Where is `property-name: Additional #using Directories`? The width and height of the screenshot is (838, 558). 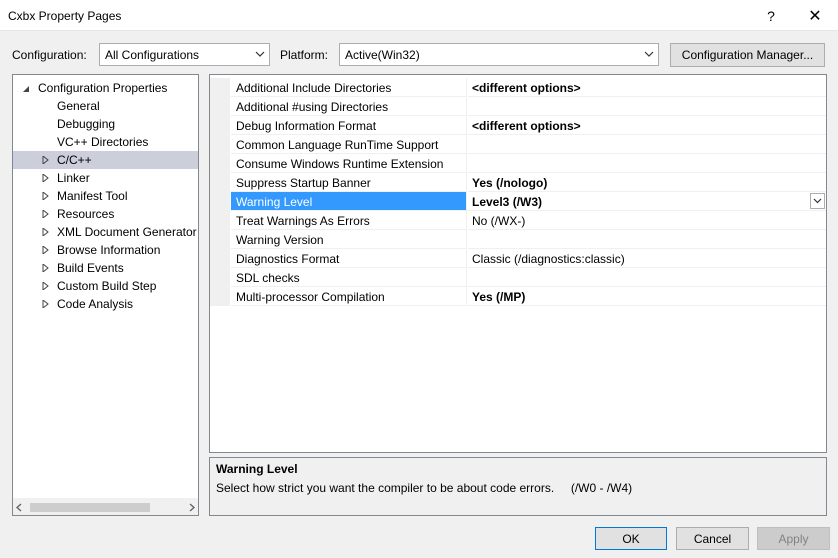 property-name: Additional #using Directories is located at coordinates (349, 106).